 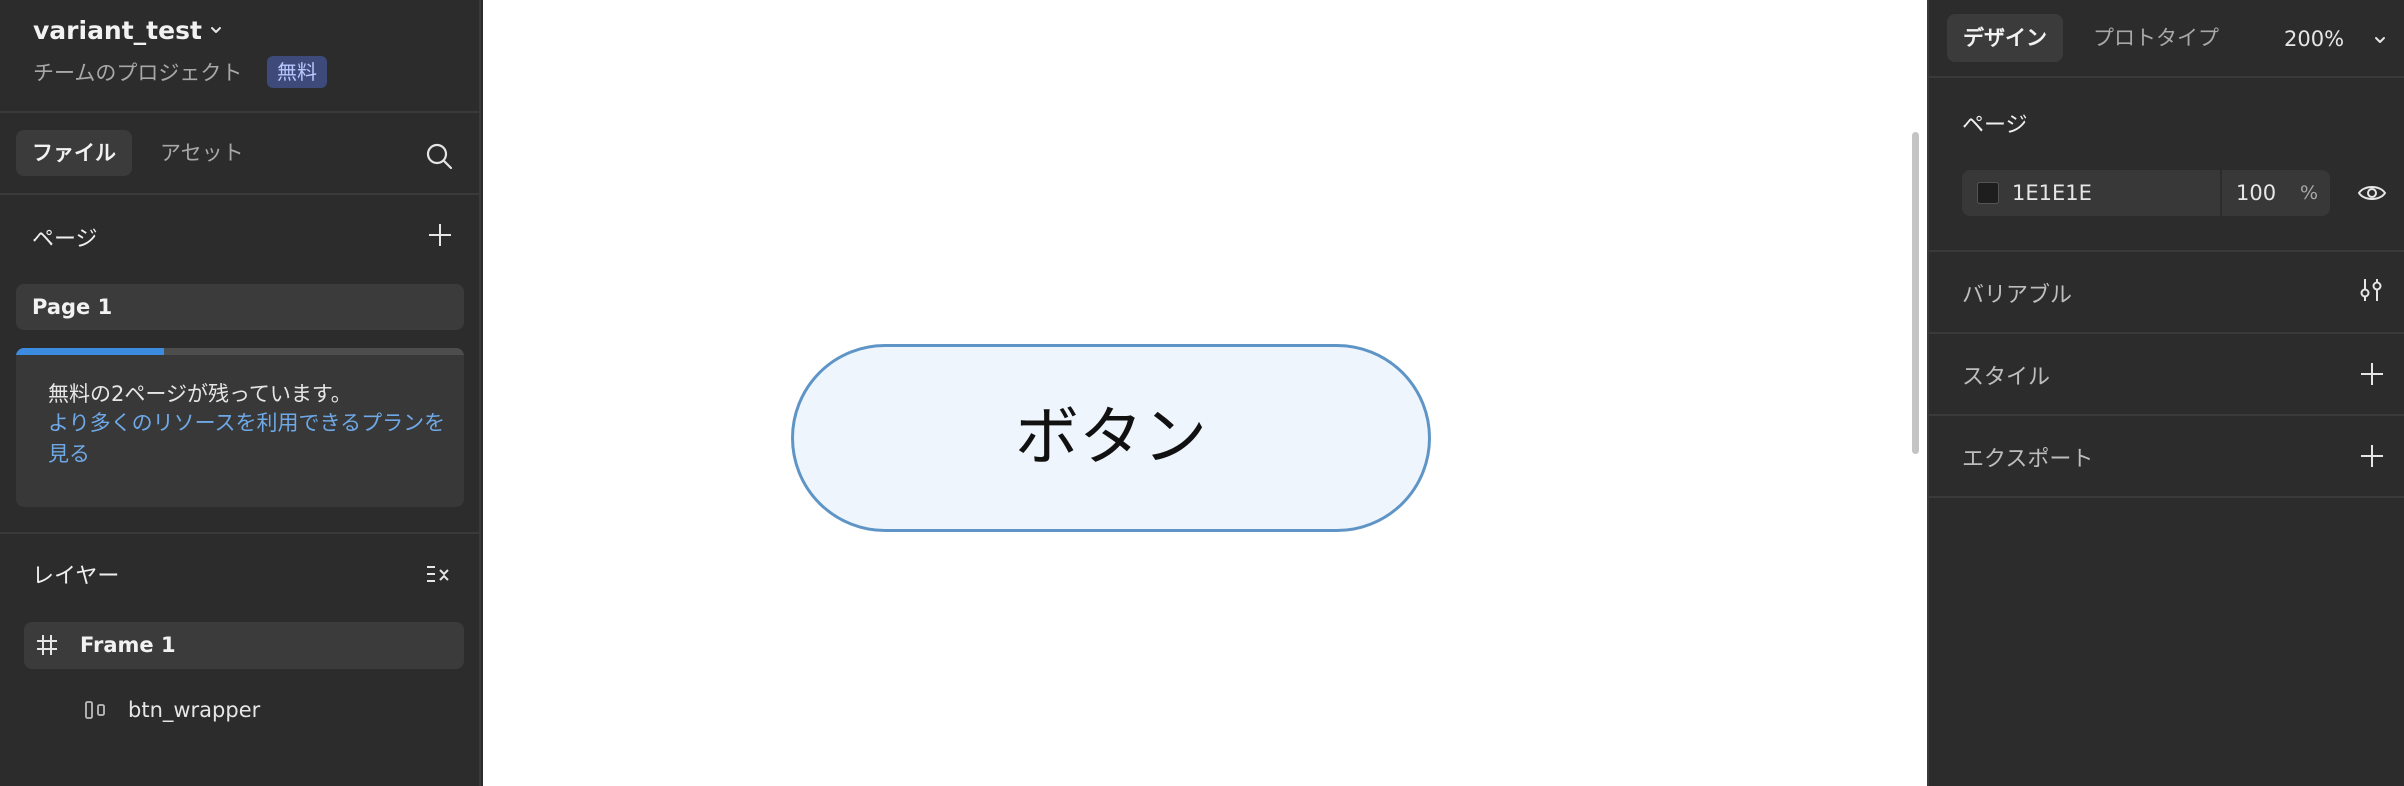 What do you see at coordinates (439, 156) in the screenshot?
I see `search-icon` at bounding box center [439, 156].